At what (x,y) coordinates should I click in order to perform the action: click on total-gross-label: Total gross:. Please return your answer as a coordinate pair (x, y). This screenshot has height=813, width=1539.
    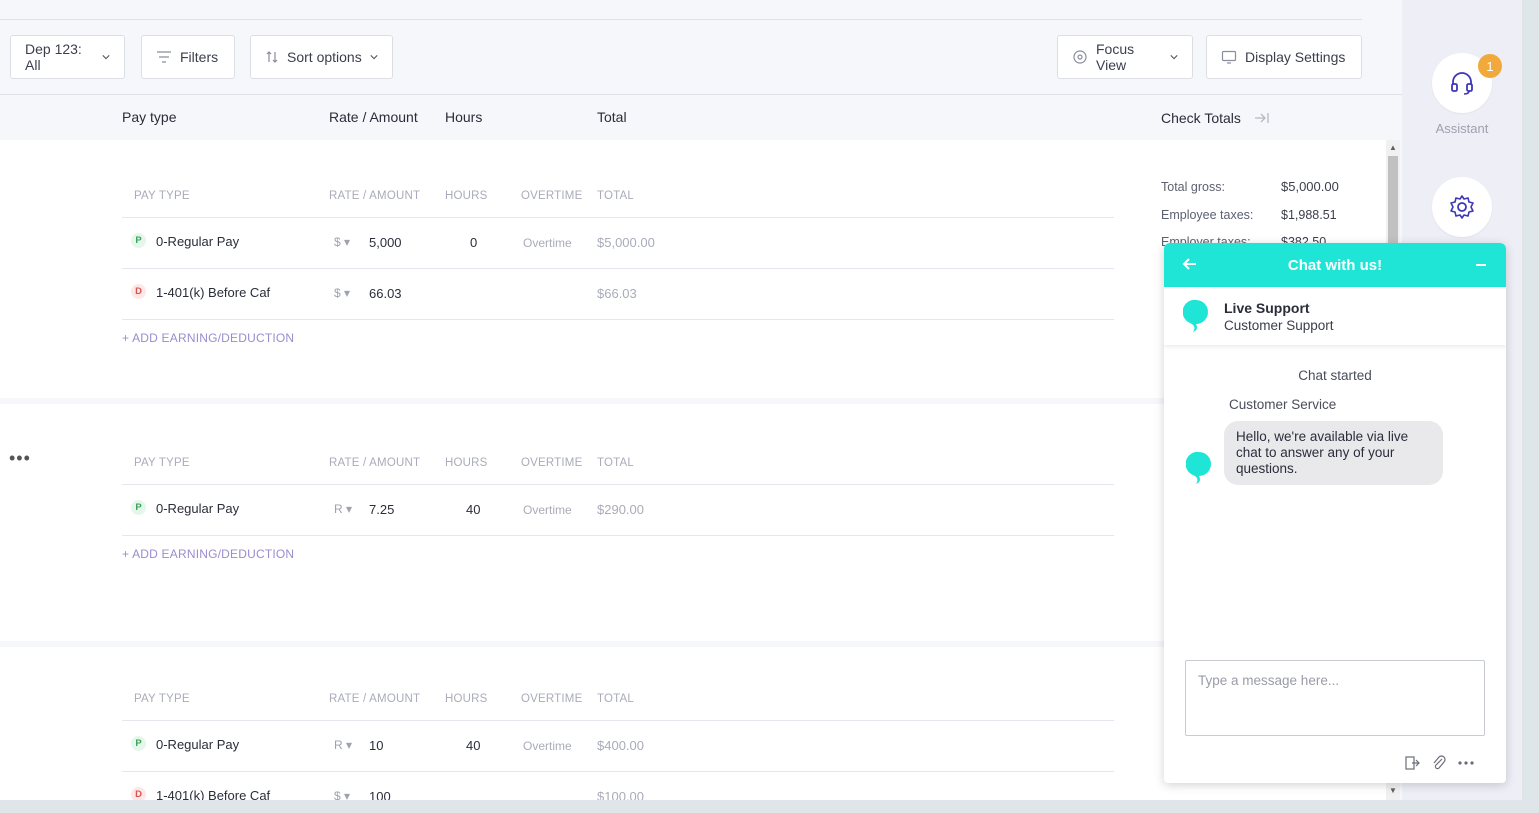
    Looking at the image, I should click on (1193, 187).